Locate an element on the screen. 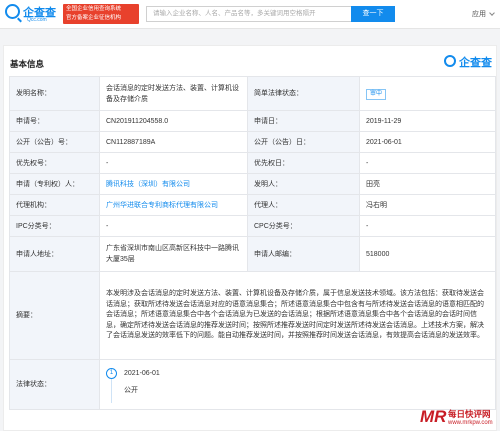 The height and width of the screenshot is (431, 500). timeline-event: 公开 is located at coordinates (131, 390).